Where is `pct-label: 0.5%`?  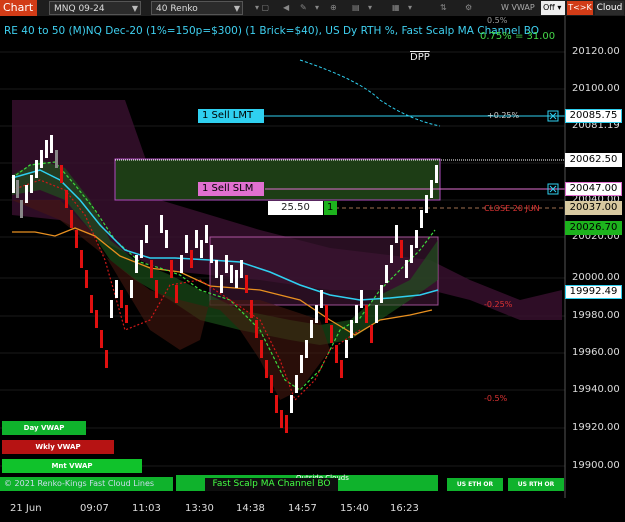 pct-label: 0.5% is located at coordinates (497, 20).